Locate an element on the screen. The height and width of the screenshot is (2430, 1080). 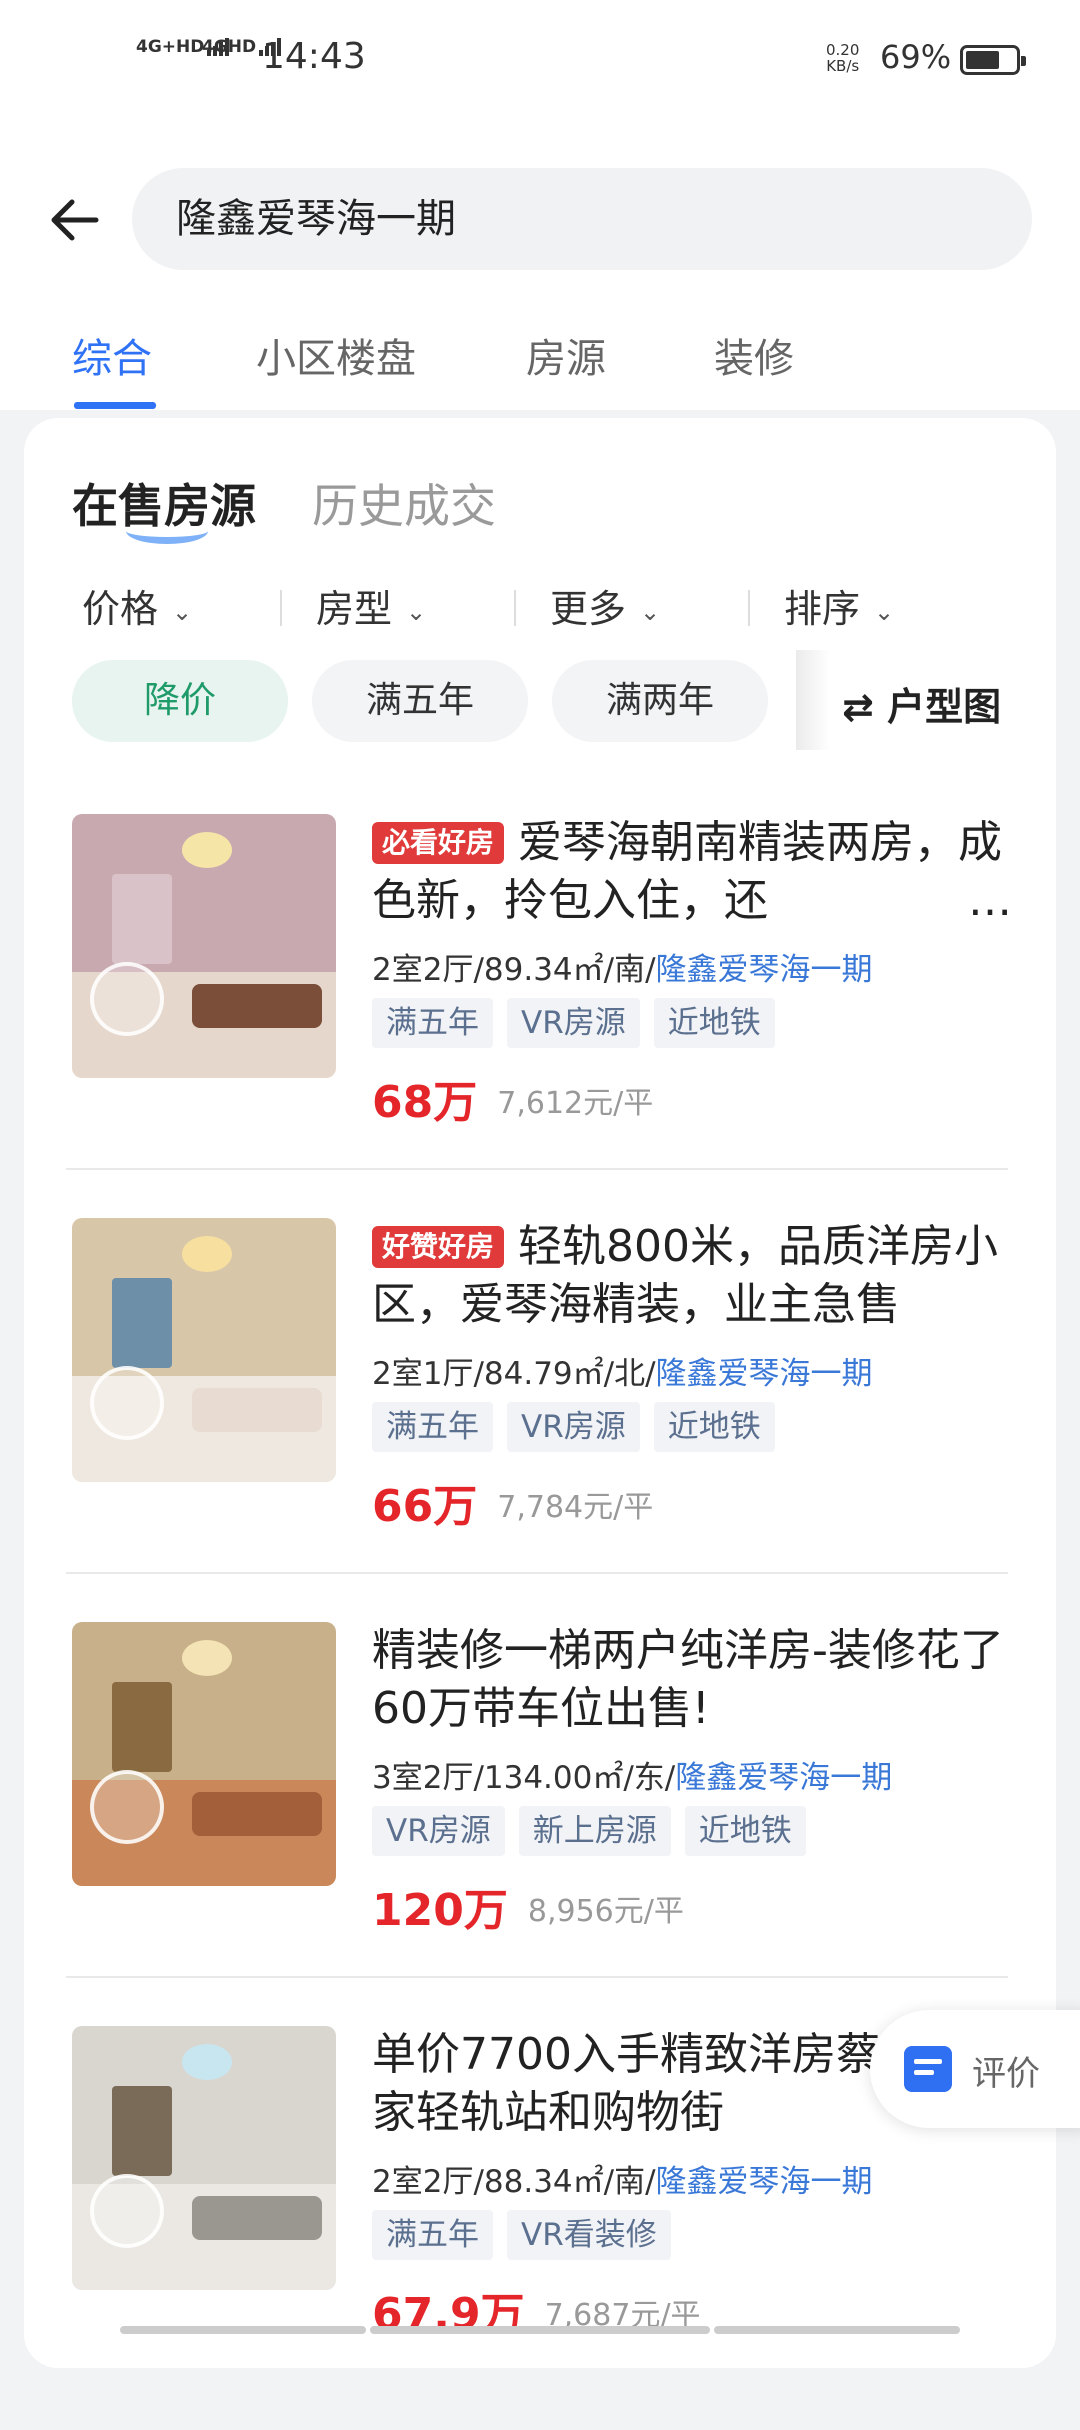
filter-more: 更多 ⌄ is located at coordinates (605, 605).